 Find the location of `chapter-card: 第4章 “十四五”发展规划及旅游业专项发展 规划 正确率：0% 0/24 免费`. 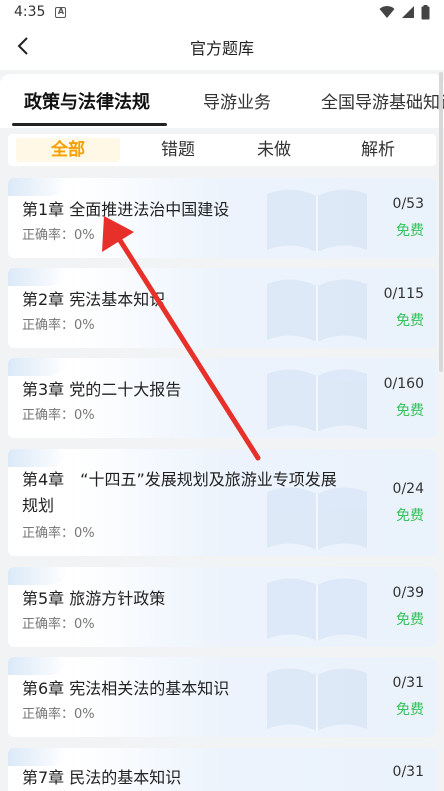

chapter-card: 第4章 “十四五”发展规划及旅游业专项发展 规划 正确率：0% 0/24 免费 is located at coordinates (222, 502).